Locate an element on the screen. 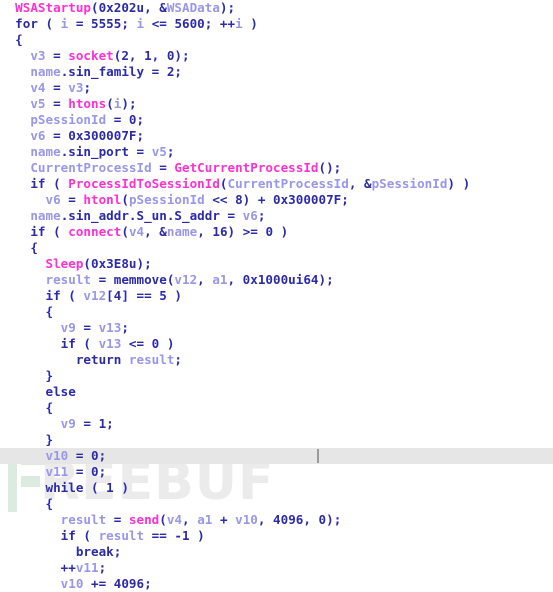  code-line: v9 = 1; is located at coordinates (276, 424).